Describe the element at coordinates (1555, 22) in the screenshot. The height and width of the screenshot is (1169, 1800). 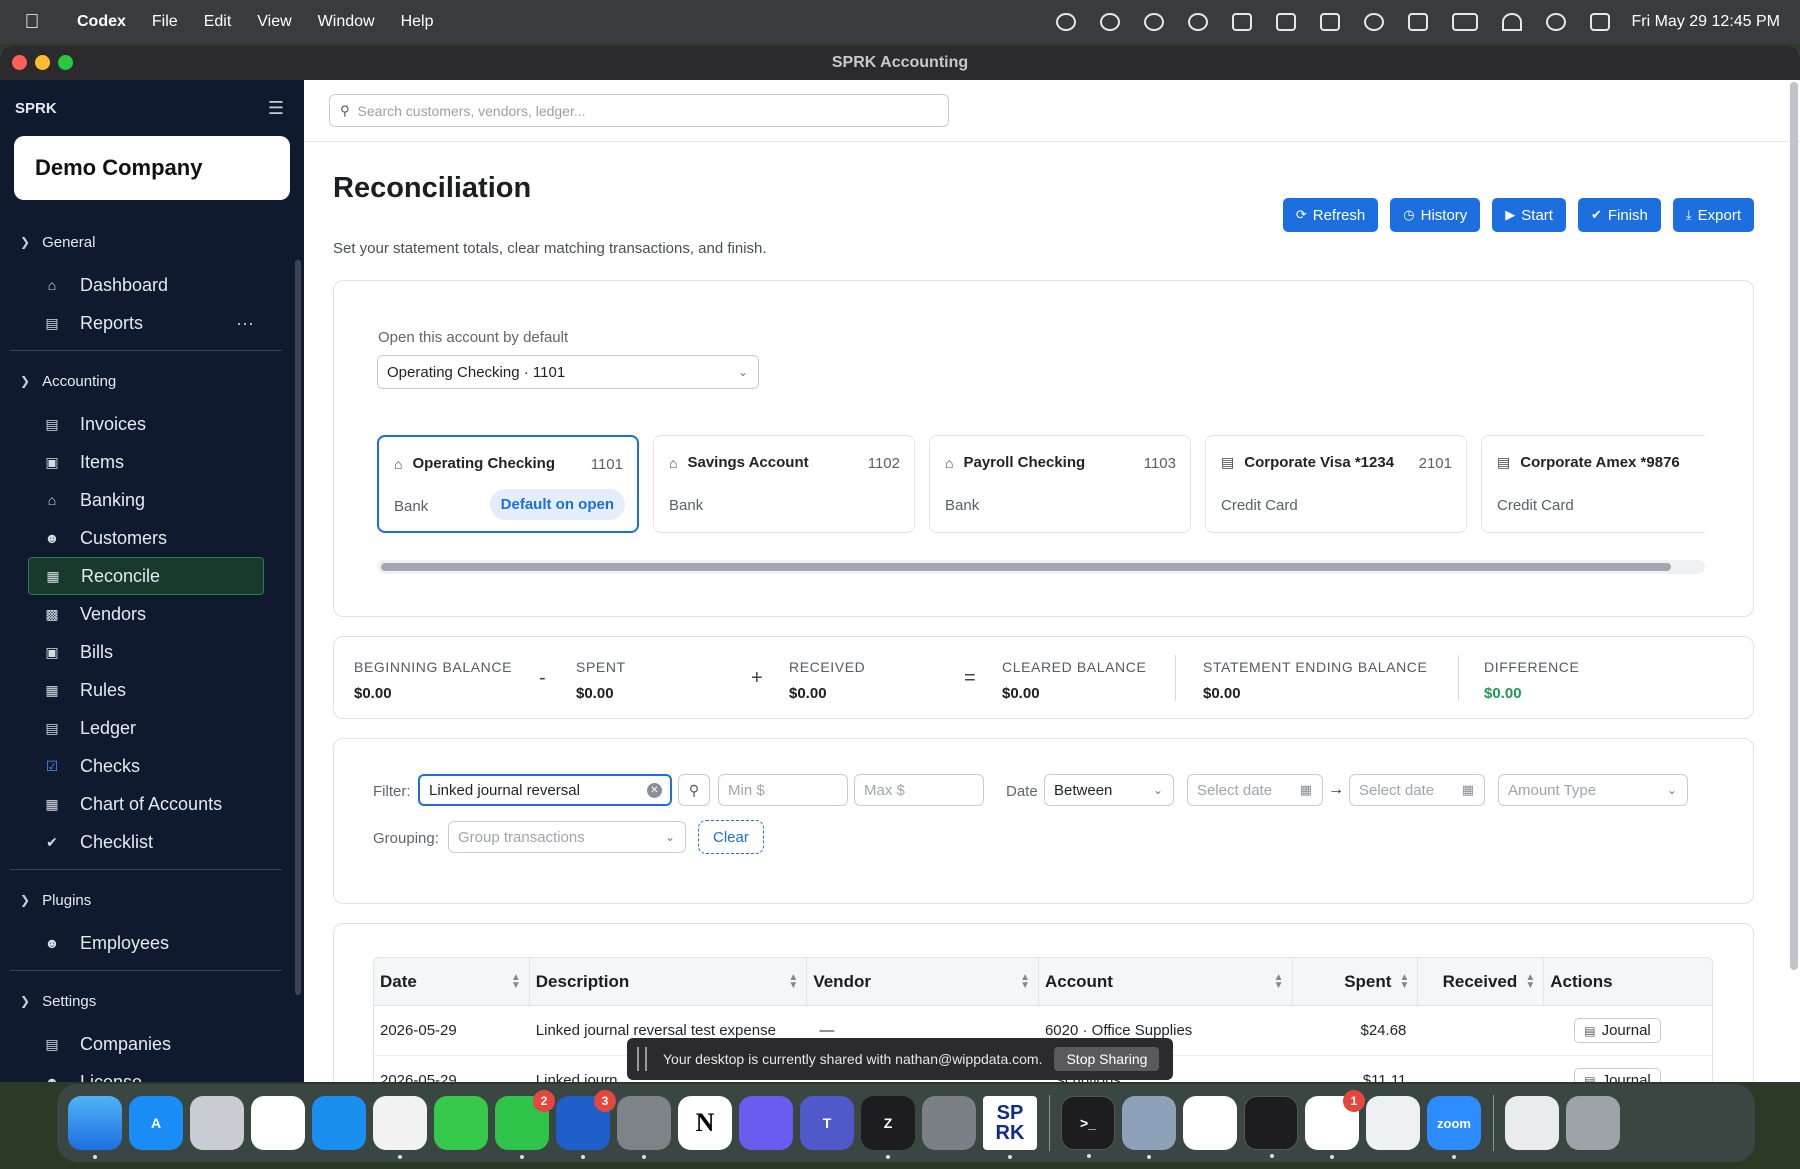
I see `spotlight-search-icon` at that location.